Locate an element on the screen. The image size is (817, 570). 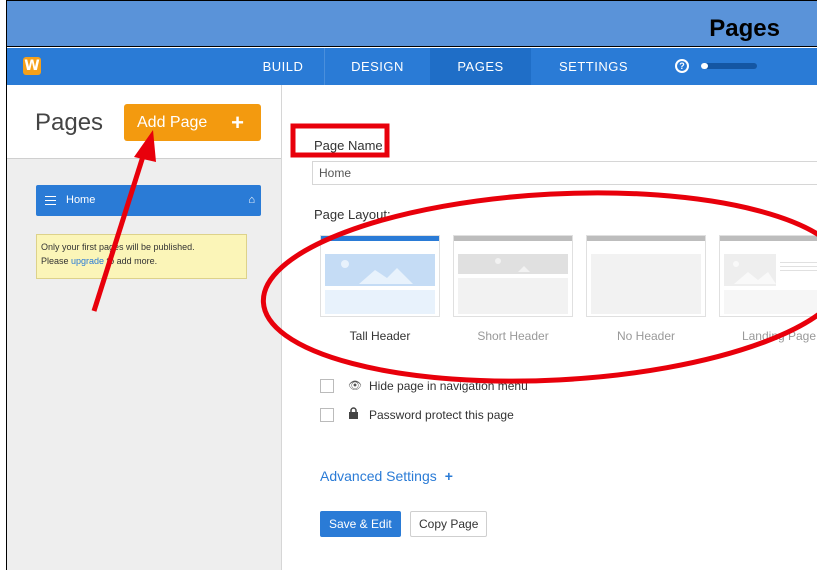
page-layout-label: Page Layout: is located at coordinates (352, 214).